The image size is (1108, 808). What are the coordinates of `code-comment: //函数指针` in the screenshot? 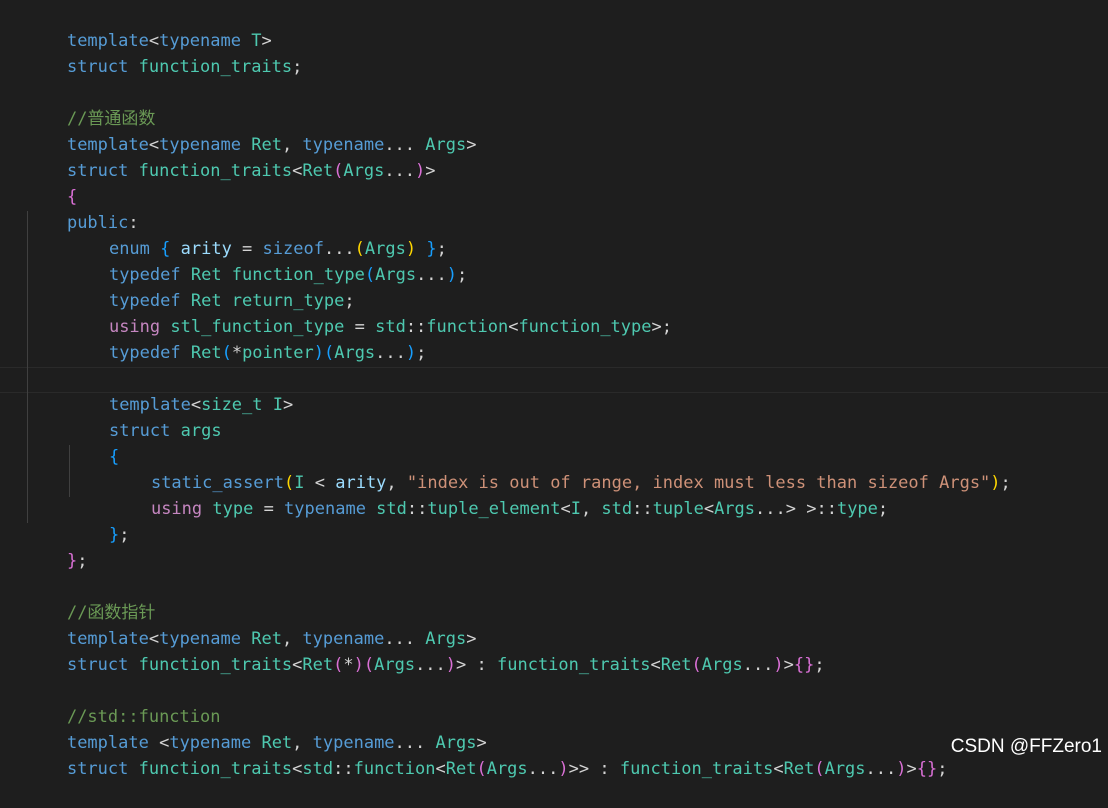 It's located at (111, 613).